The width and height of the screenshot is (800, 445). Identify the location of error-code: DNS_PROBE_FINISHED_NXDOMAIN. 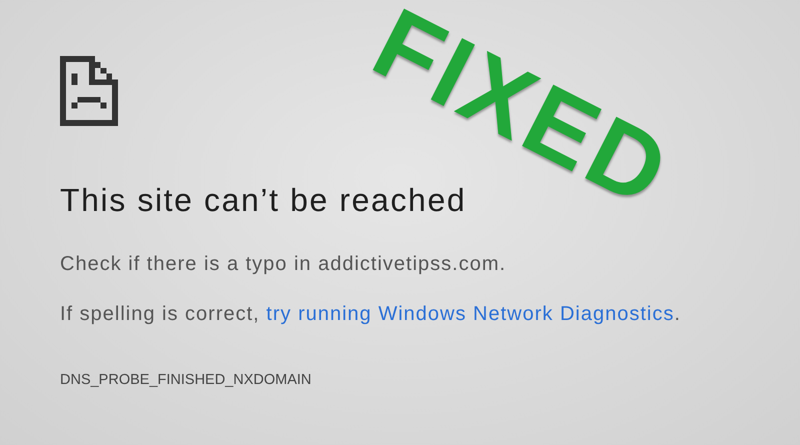
(186, 380).